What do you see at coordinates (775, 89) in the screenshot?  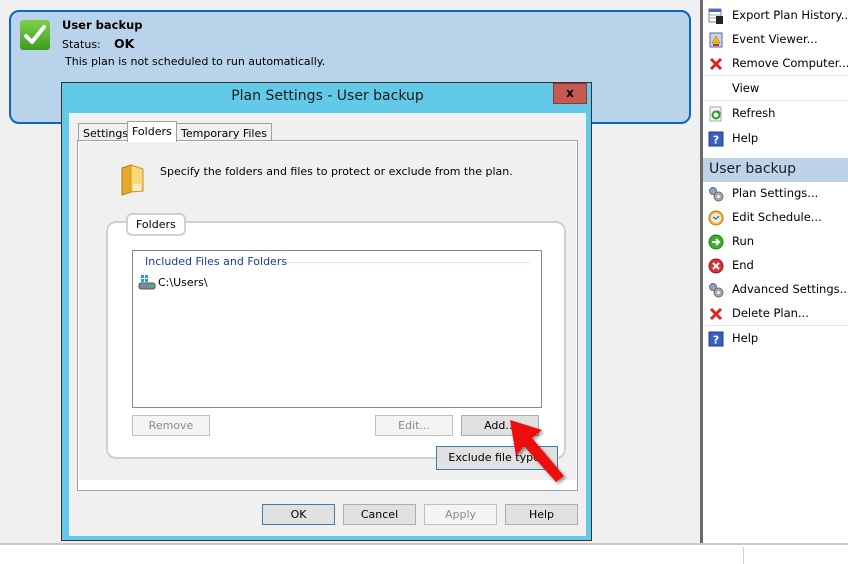 I see `action-view: View` at bounding box center [775, 89].